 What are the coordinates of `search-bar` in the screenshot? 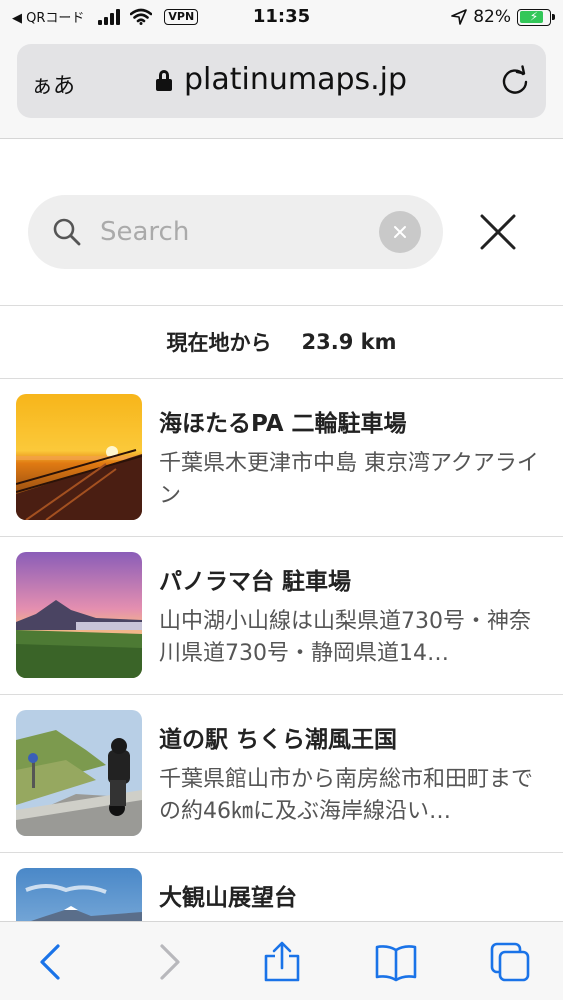 It's located at (235, 232).